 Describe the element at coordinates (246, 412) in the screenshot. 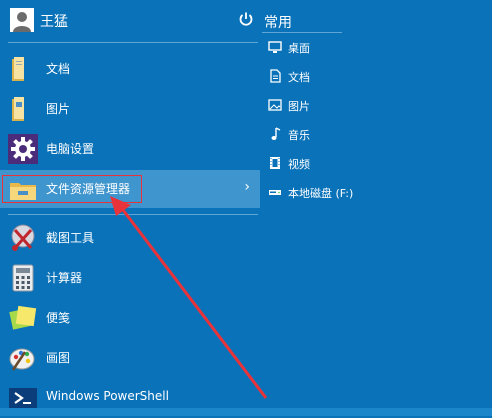

I see `bottom-strip` at that location.